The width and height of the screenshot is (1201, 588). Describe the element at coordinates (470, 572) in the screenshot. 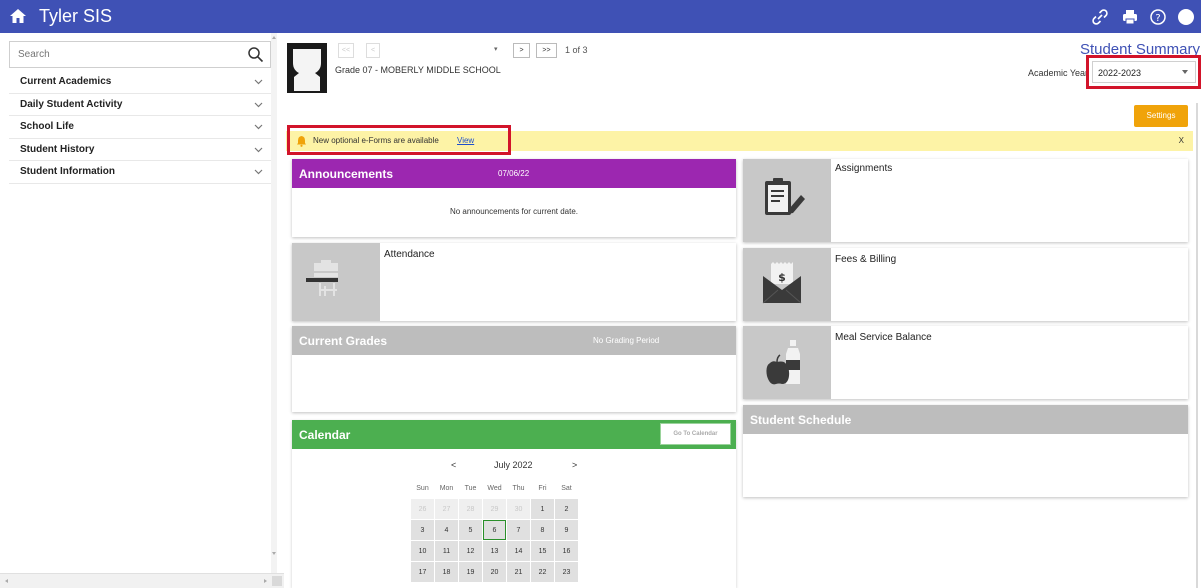

I see `calendar-day: 19` at that location.